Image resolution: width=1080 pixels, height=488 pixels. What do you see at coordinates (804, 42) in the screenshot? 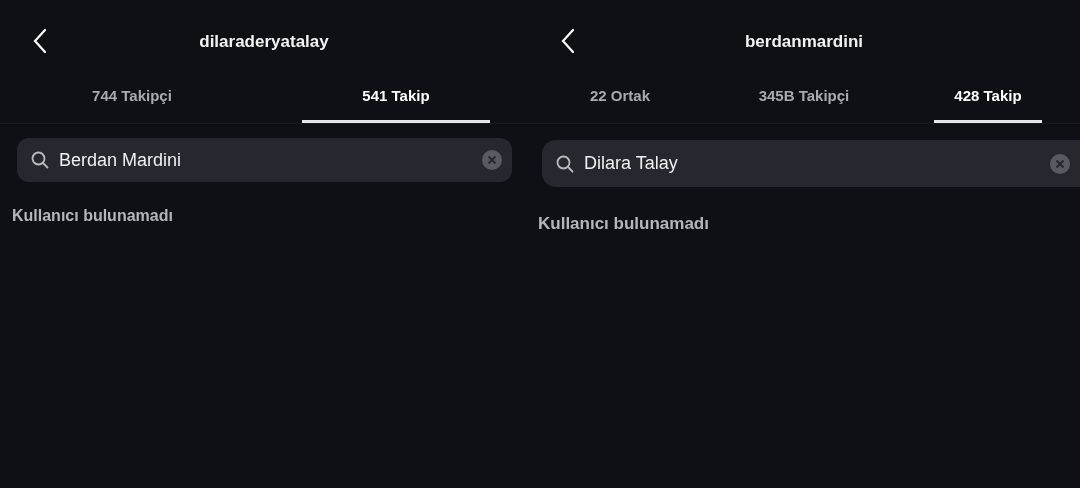
I see `profile-username: berdanmardini` at bounding box center [804, 42].